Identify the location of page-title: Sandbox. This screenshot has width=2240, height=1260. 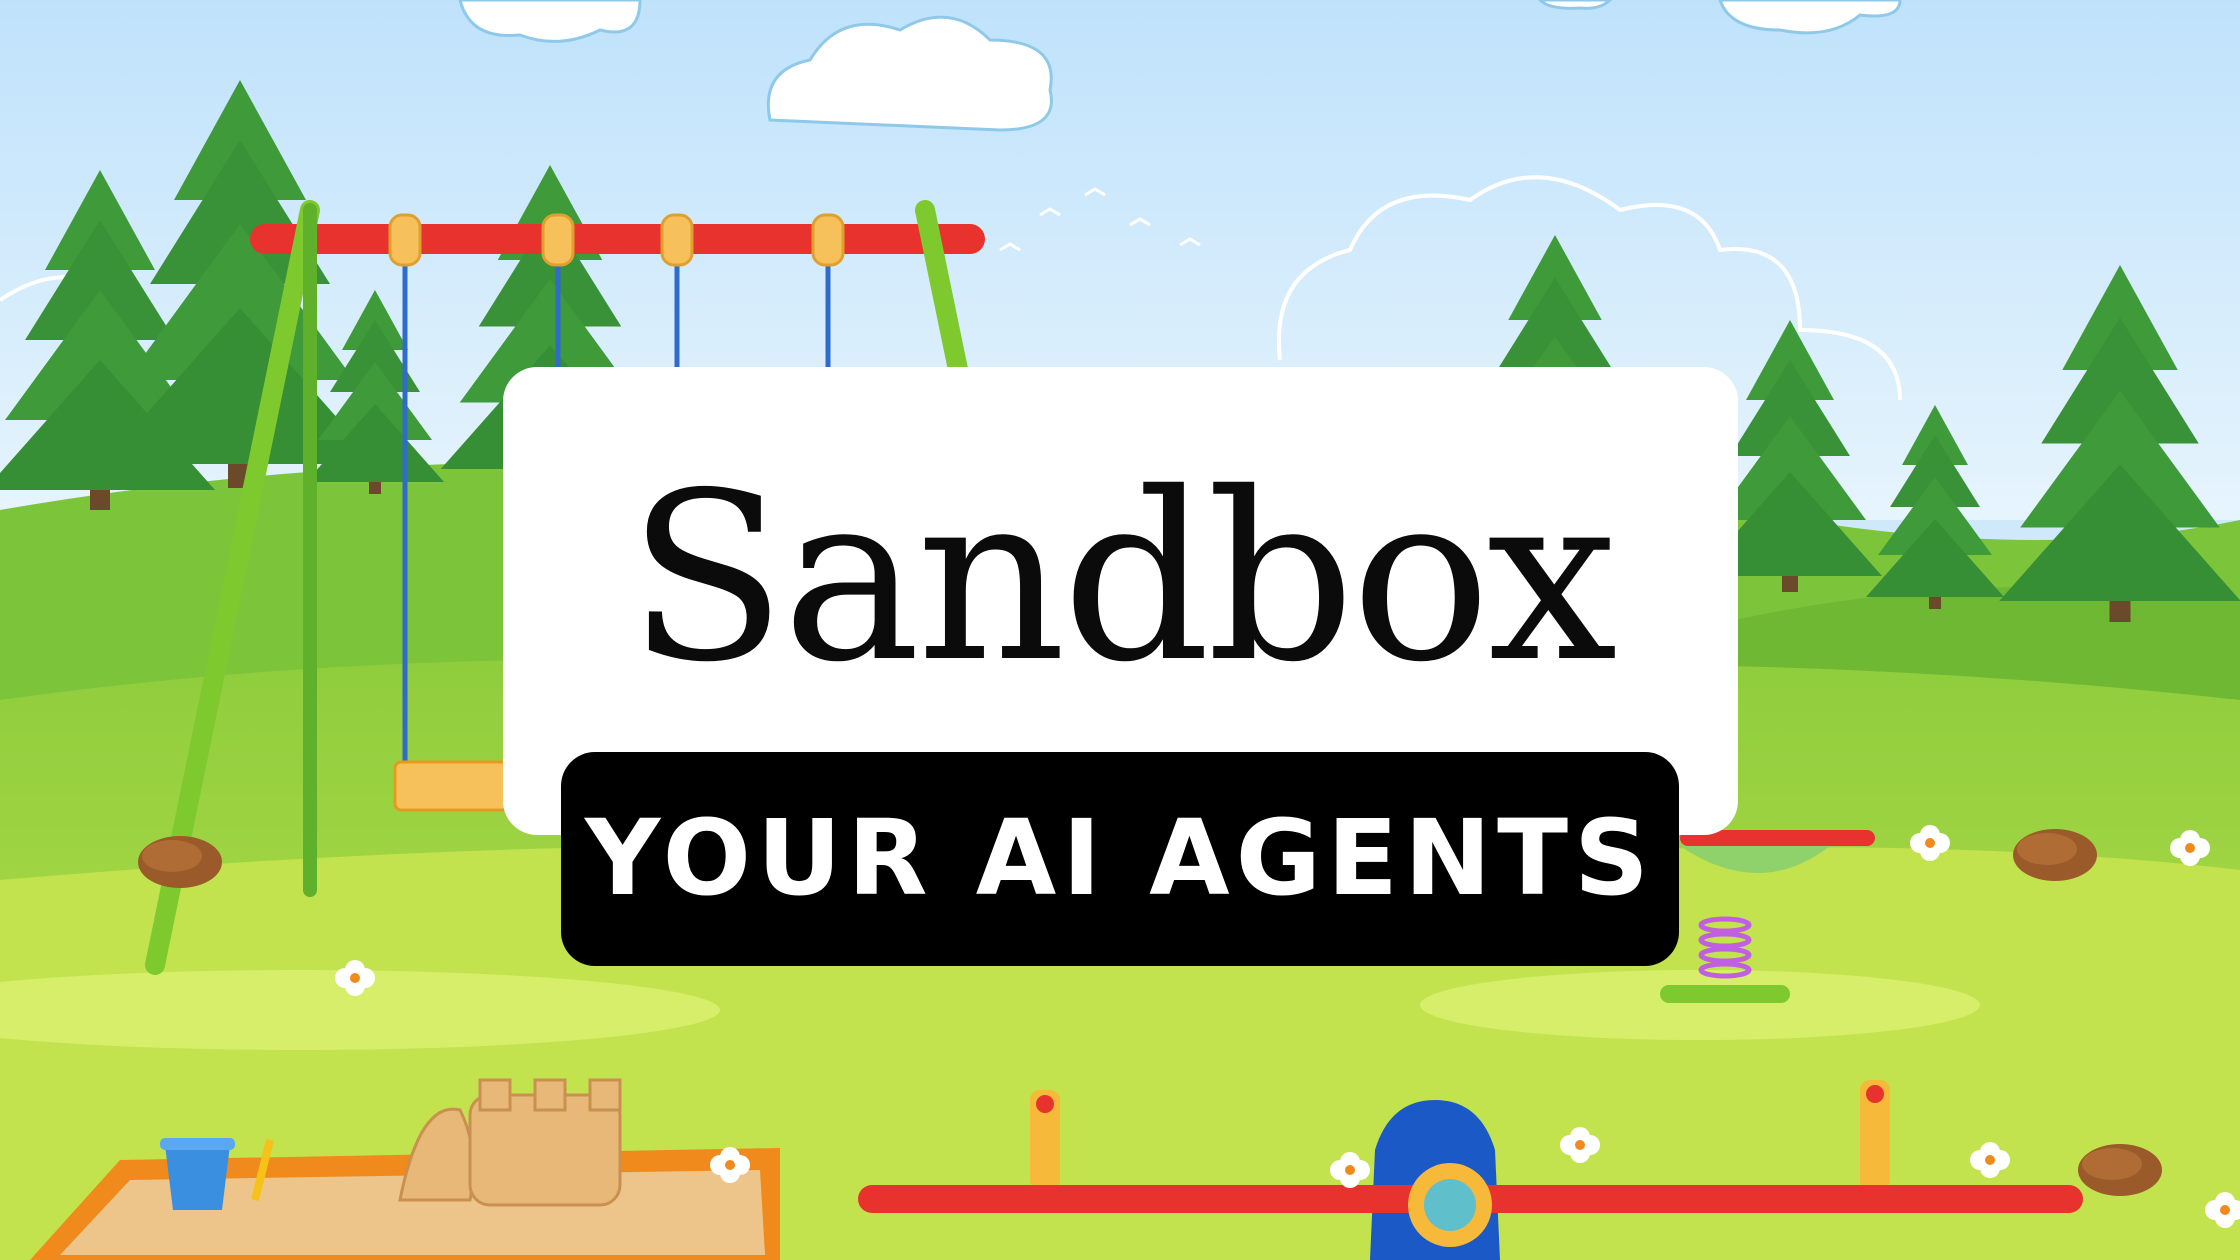
(1122, 578).